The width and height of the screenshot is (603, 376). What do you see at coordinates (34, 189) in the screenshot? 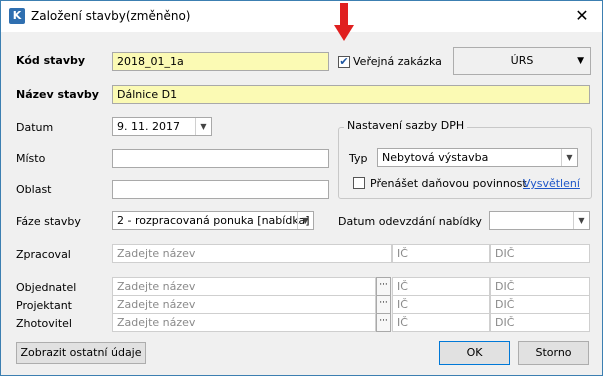
I see `area-label: Oblast` at bounding box center [34, 189].